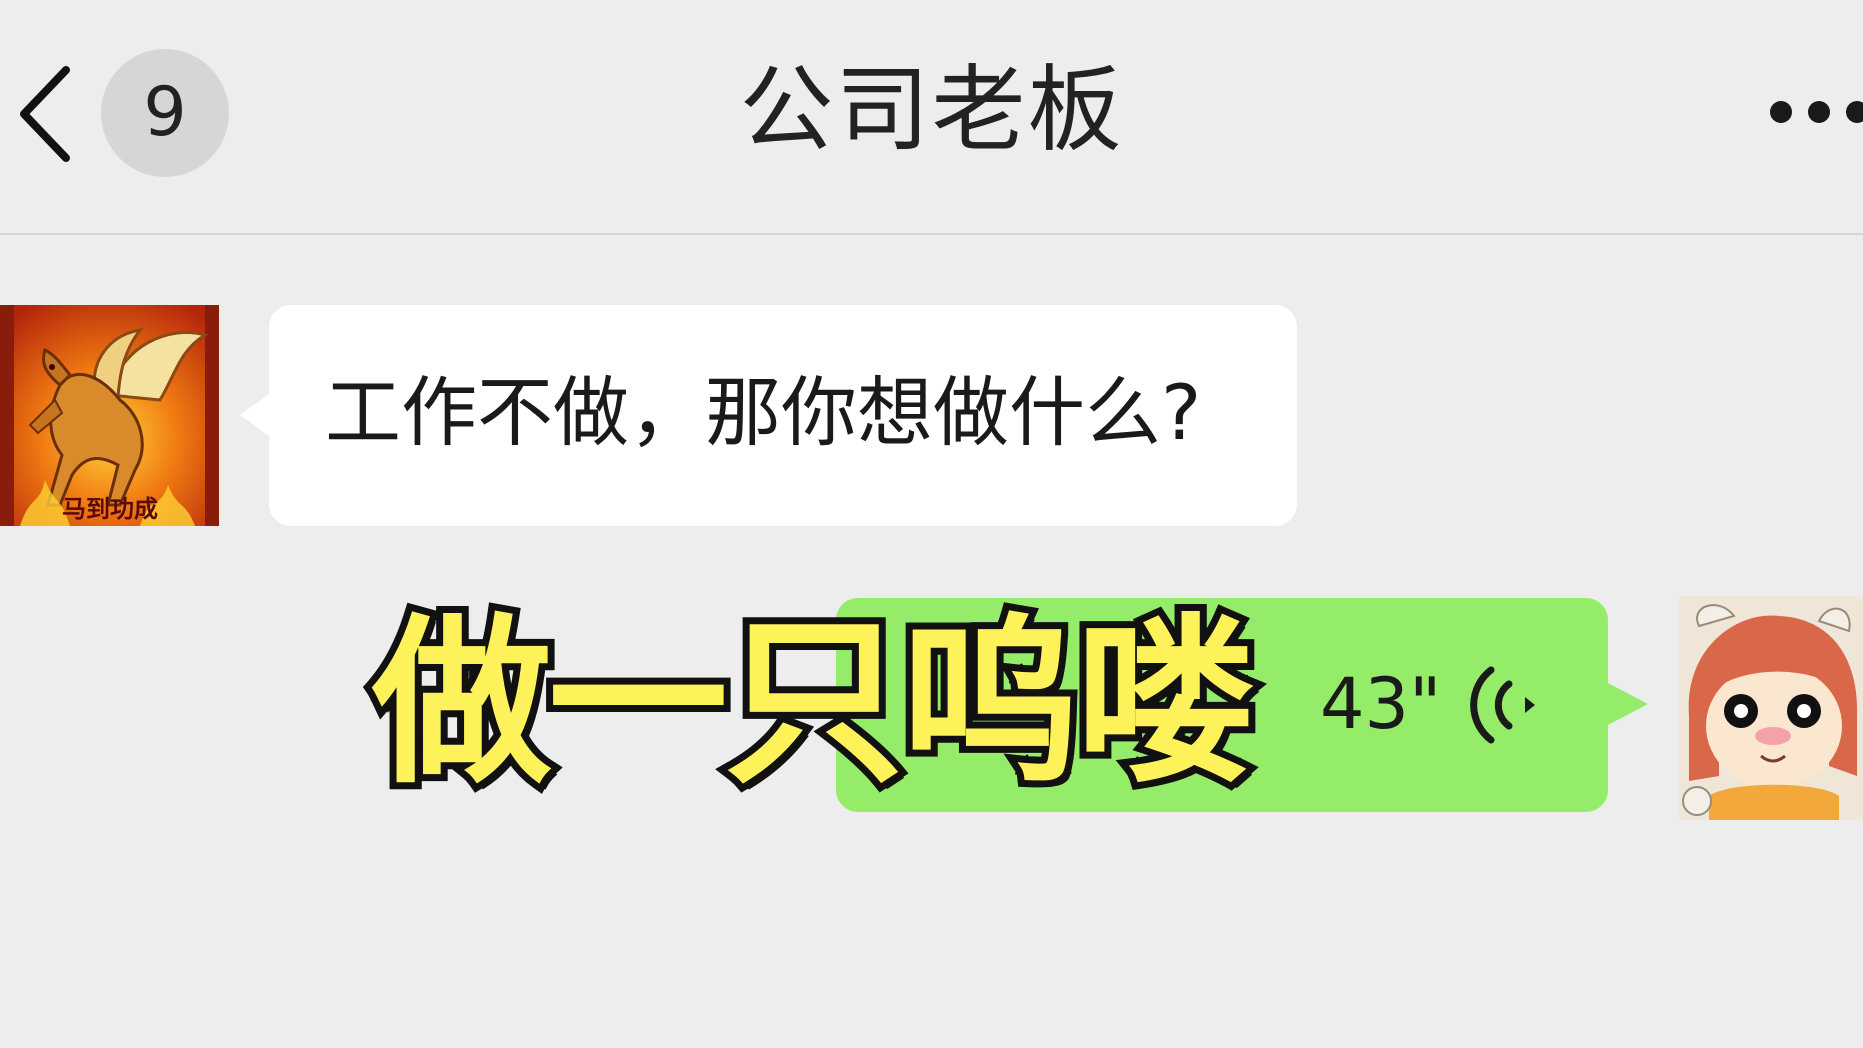 This screenshot has height=1048, width=1863. I want to click on more-options-button, so click(1811, 112).